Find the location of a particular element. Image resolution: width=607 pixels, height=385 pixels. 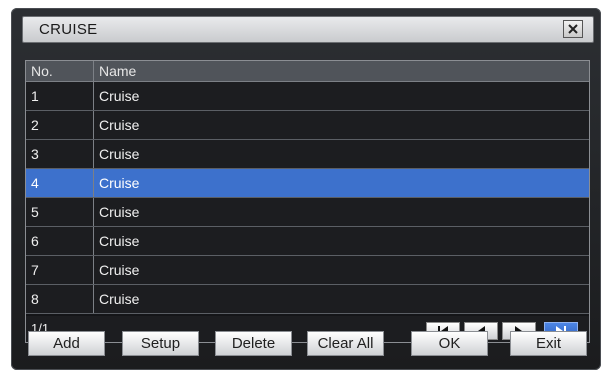

close-x-icon is located at coordinates (573, 29).